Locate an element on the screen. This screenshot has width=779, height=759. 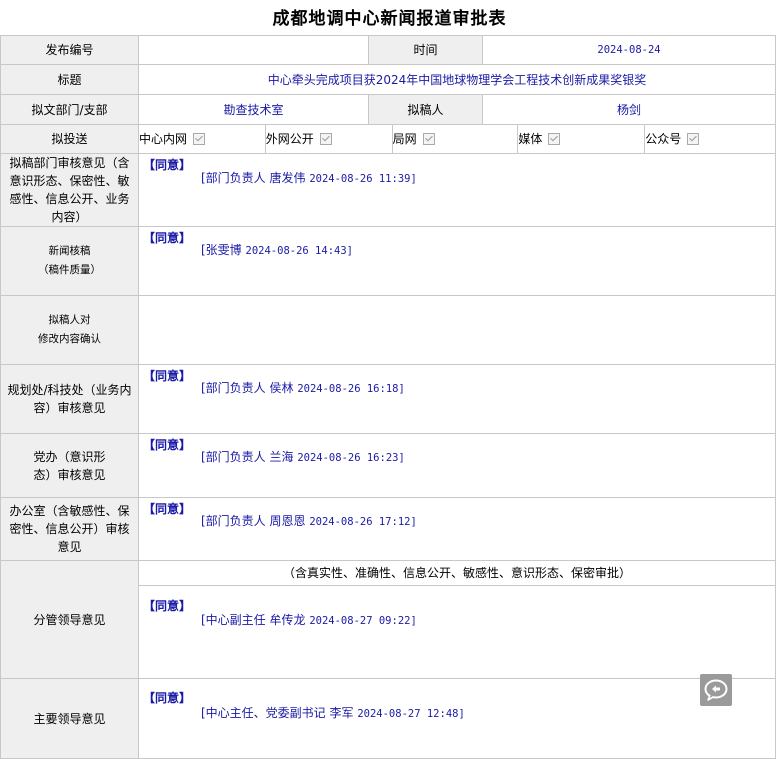
signature: [中心副主任 牟传龙 2024-08-27 09:22] is located at coordinates (309, 620).